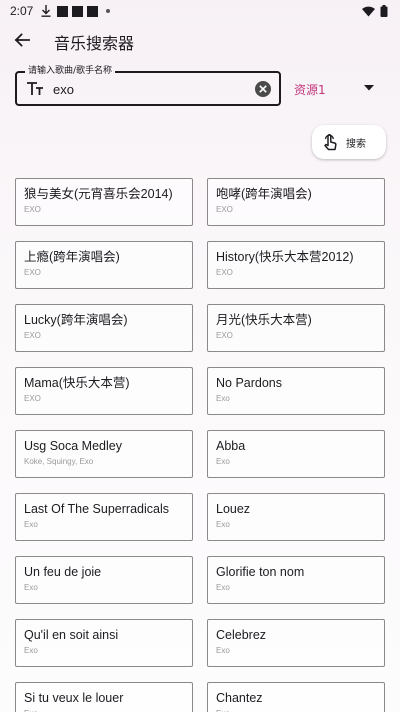 This screenshot has height=712, width=400. Describe the element at coordinates (241, 635) in the screenshot. I see `result-title: Celebrez` at that location.